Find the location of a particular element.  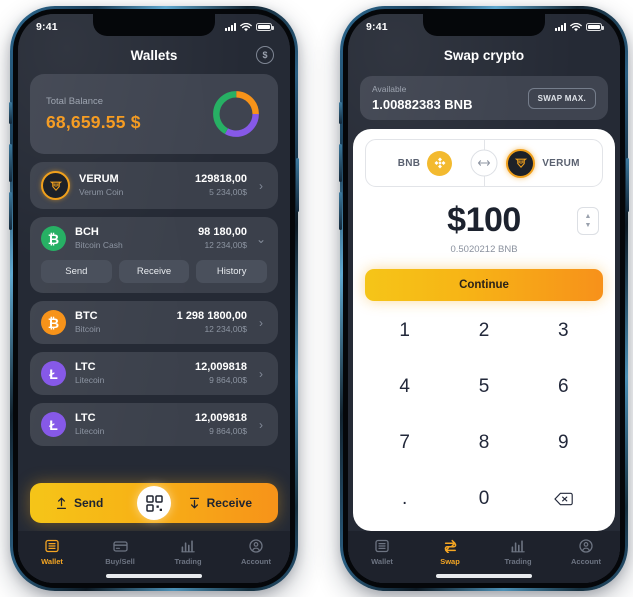

continue-button: Continue is located at coordinates (484, 285).